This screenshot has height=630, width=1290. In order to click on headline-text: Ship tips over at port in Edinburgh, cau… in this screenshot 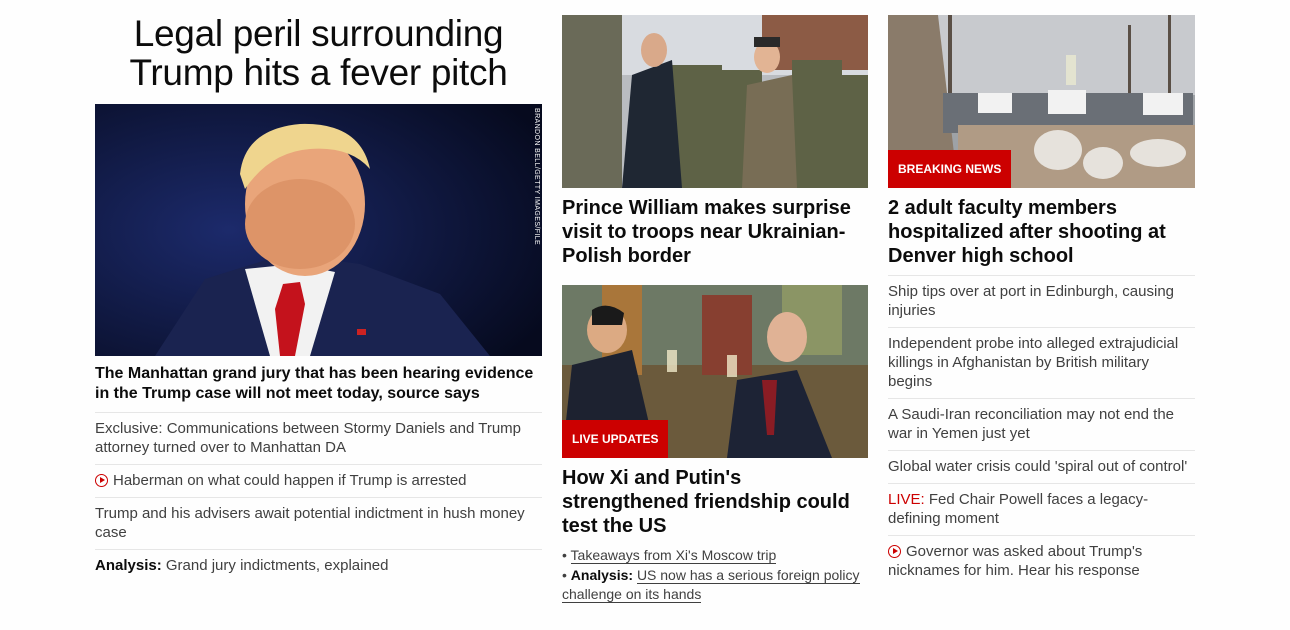, I will do `click(1031, 301)`.